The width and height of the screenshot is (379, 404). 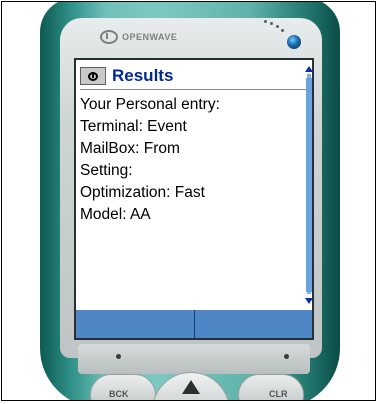 I want to click on result-line: Terminal: Event, so click(x=133, y=126).